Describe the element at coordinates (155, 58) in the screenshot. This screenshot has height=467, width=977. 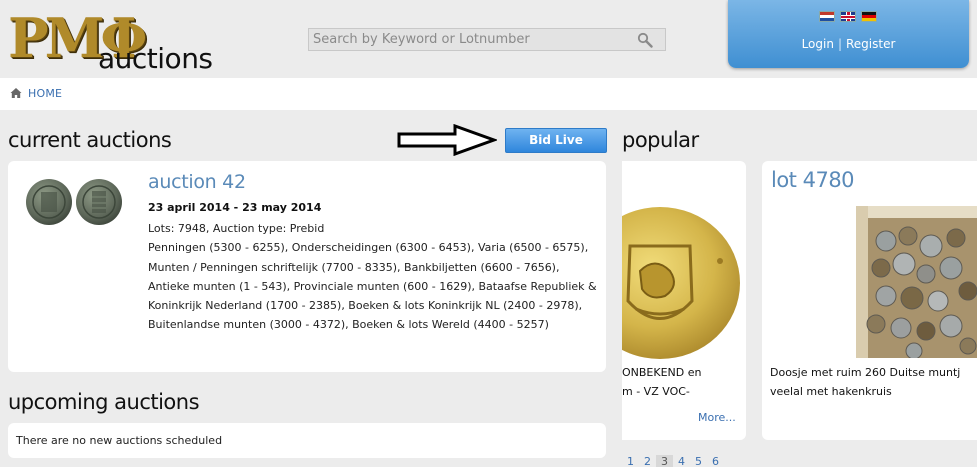
I see `logo-text: auctions` at that location.